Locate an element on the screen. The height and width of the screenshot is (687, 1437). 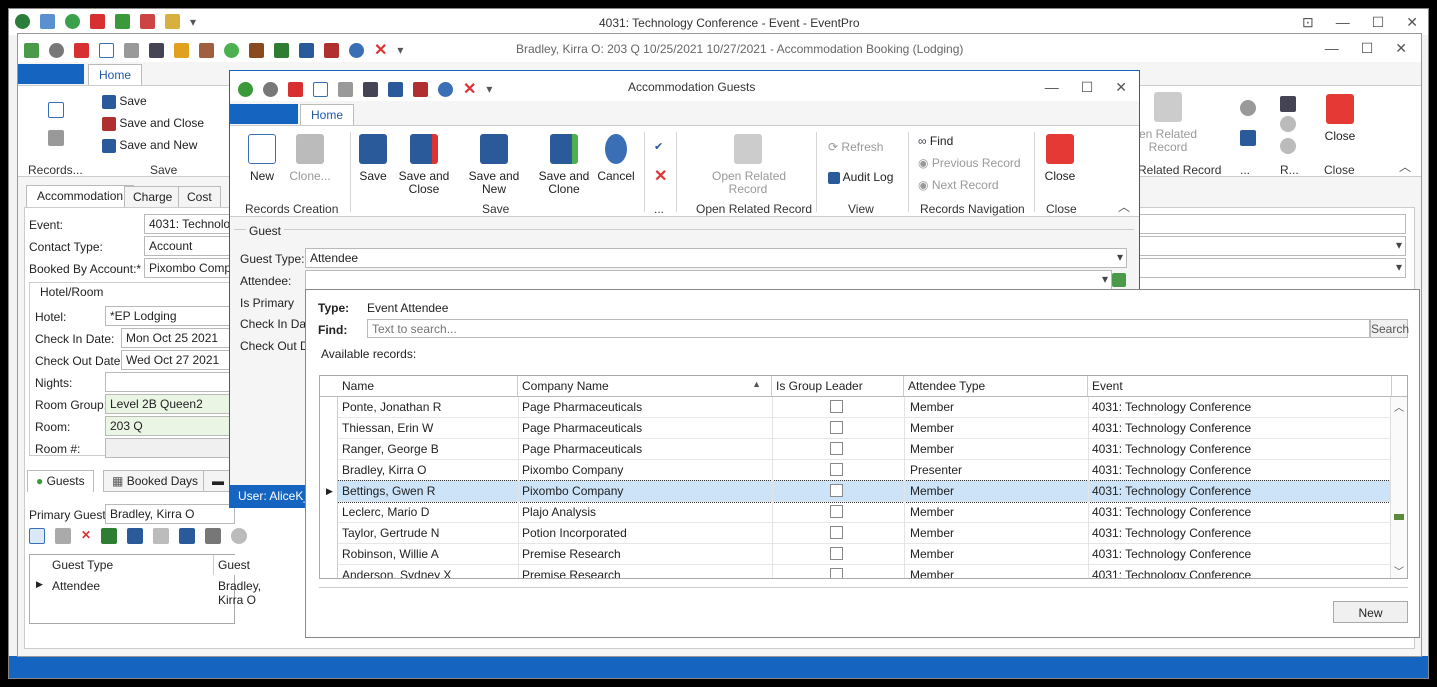
previous-record-button: ◉ Previous Record is located at coordinates (969, 163).